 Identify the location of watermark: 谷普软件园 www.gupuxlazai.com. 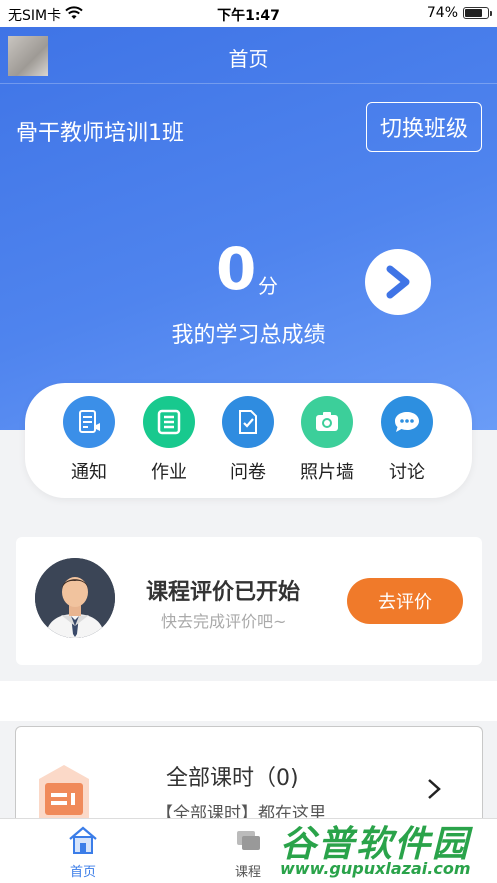
(383, 849).